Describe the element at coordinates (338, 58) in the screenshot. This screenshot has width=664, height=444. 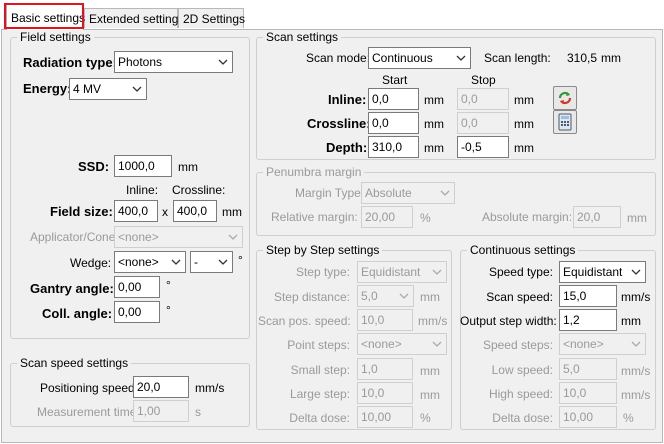
I see `scan-mode-label: Scan mode:` at that location.